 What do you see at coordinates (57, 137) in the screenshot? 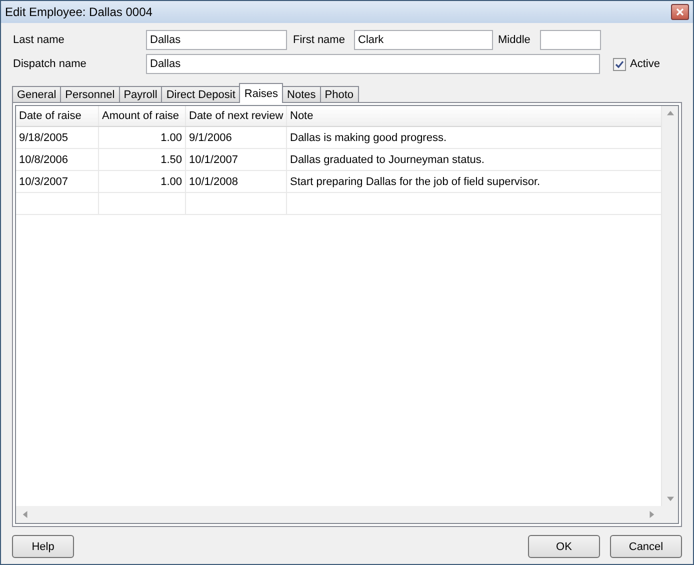
I see `table-cell: 9/18/2005` at bounding box center [57, 137].